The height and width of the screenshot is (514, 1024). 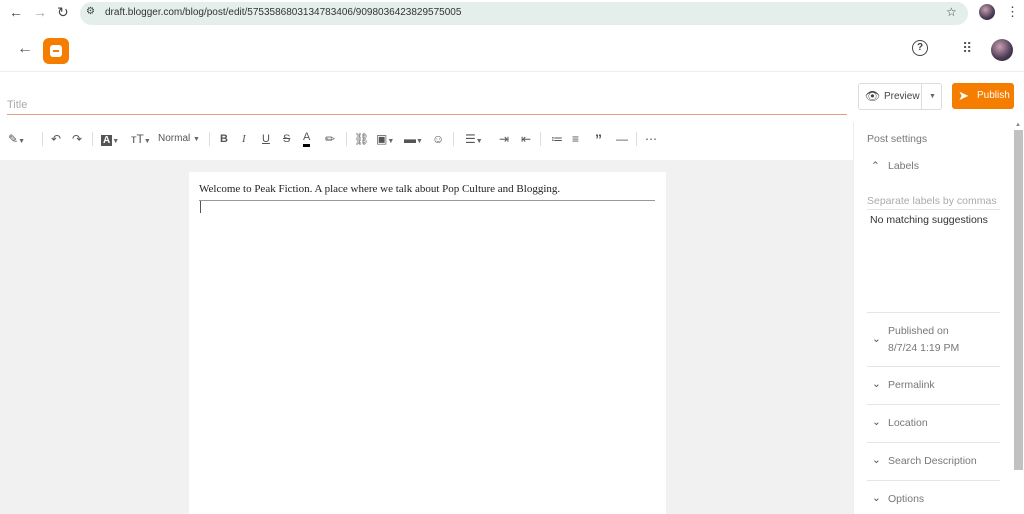 I want to click on strikethrough-icon: S, so click(x=286, y=139).